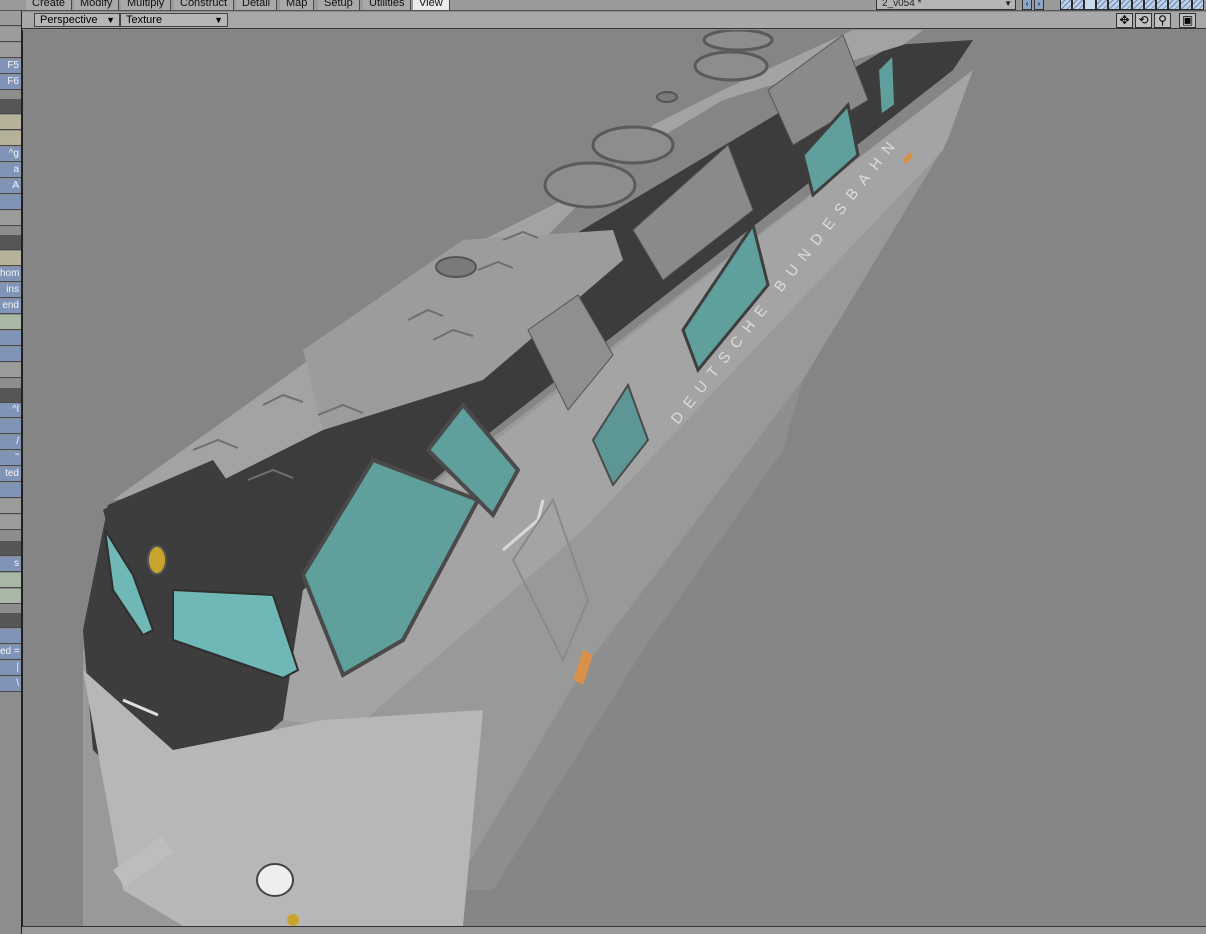 The height and width of the screenshot is (934, 1206). What do you see at coordinates (10, 290) in the screenshot?
I see `toolbar-button: ins` at bounding box center [10, 290].